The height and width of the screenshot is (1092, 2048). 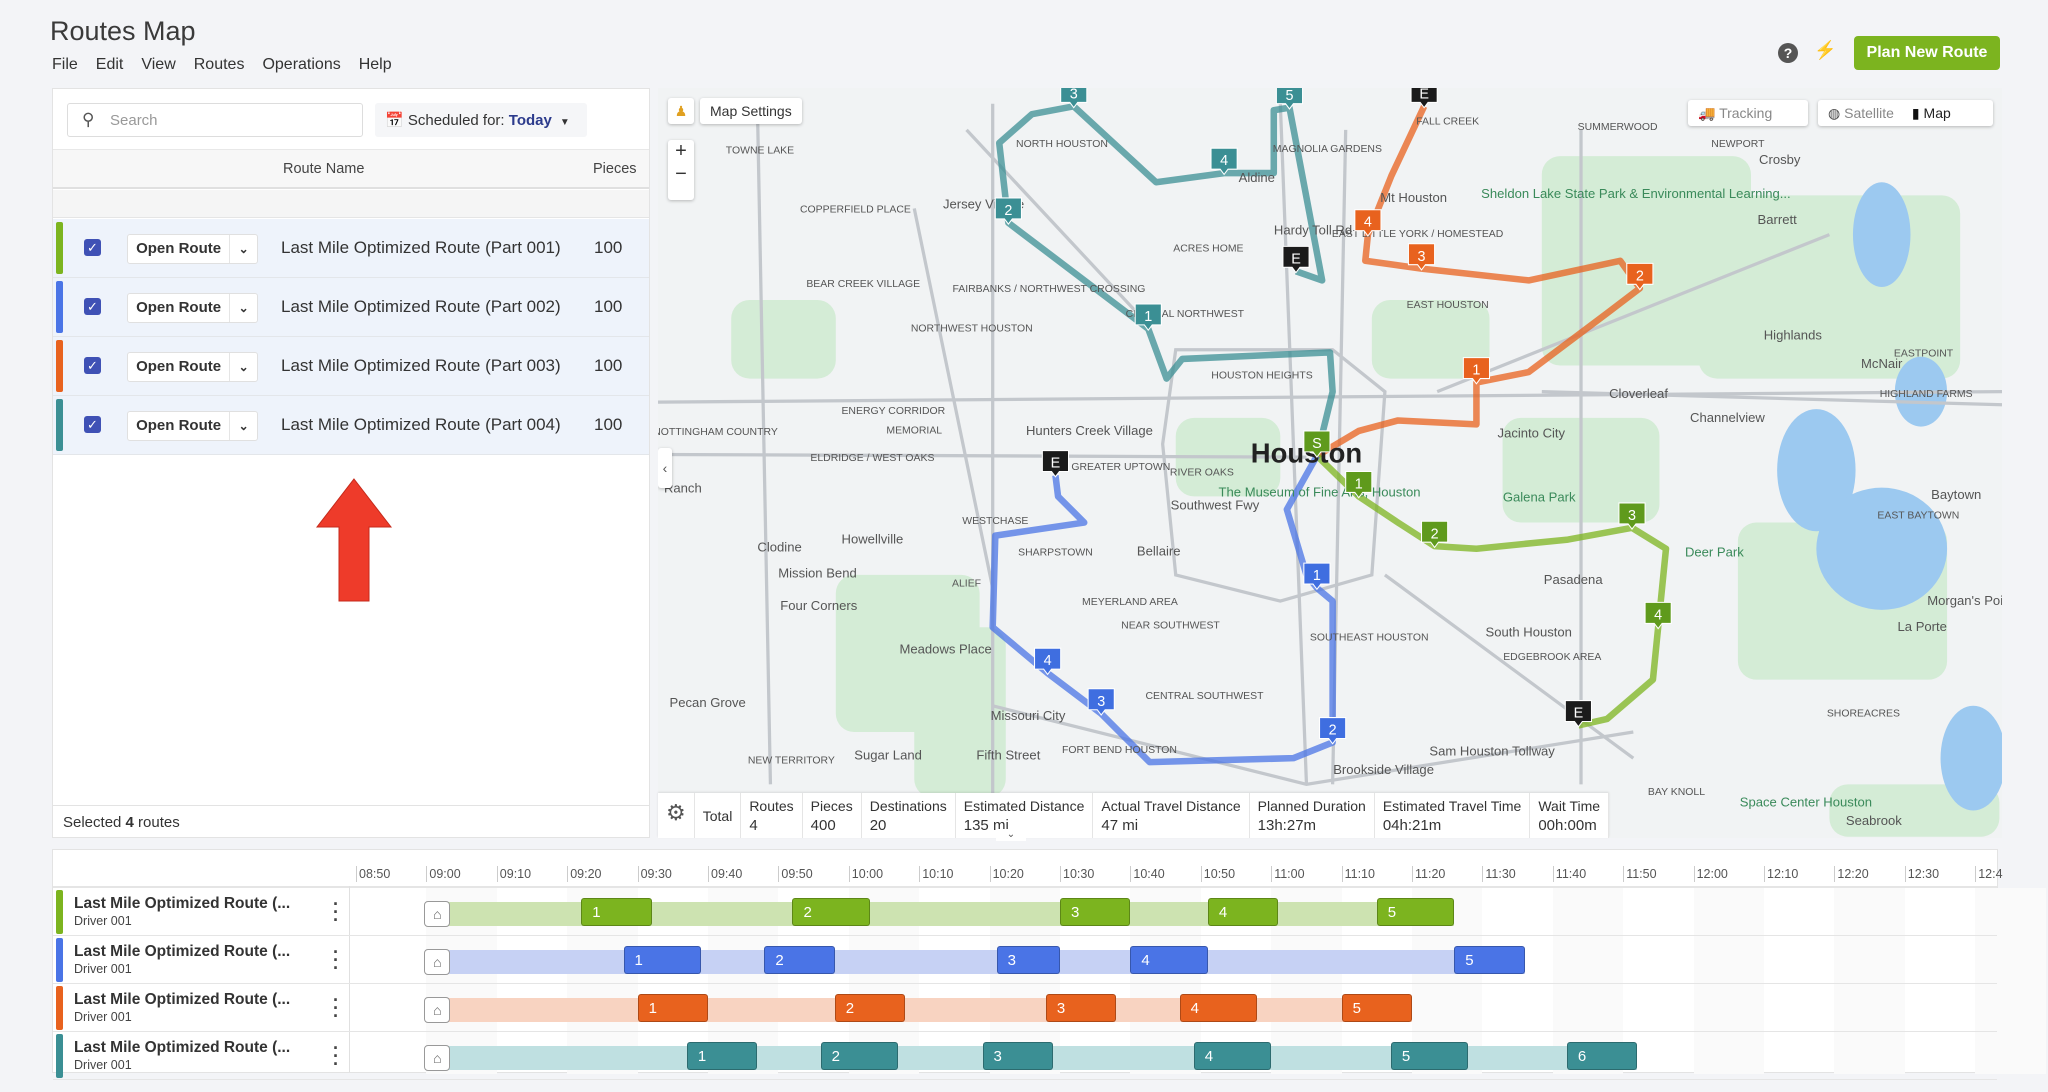 What do you see at coordinates (1748, 113) in the screenshot?
I see `tracking-button: 🚚 Tracking` at bounding box center [1748, 113].